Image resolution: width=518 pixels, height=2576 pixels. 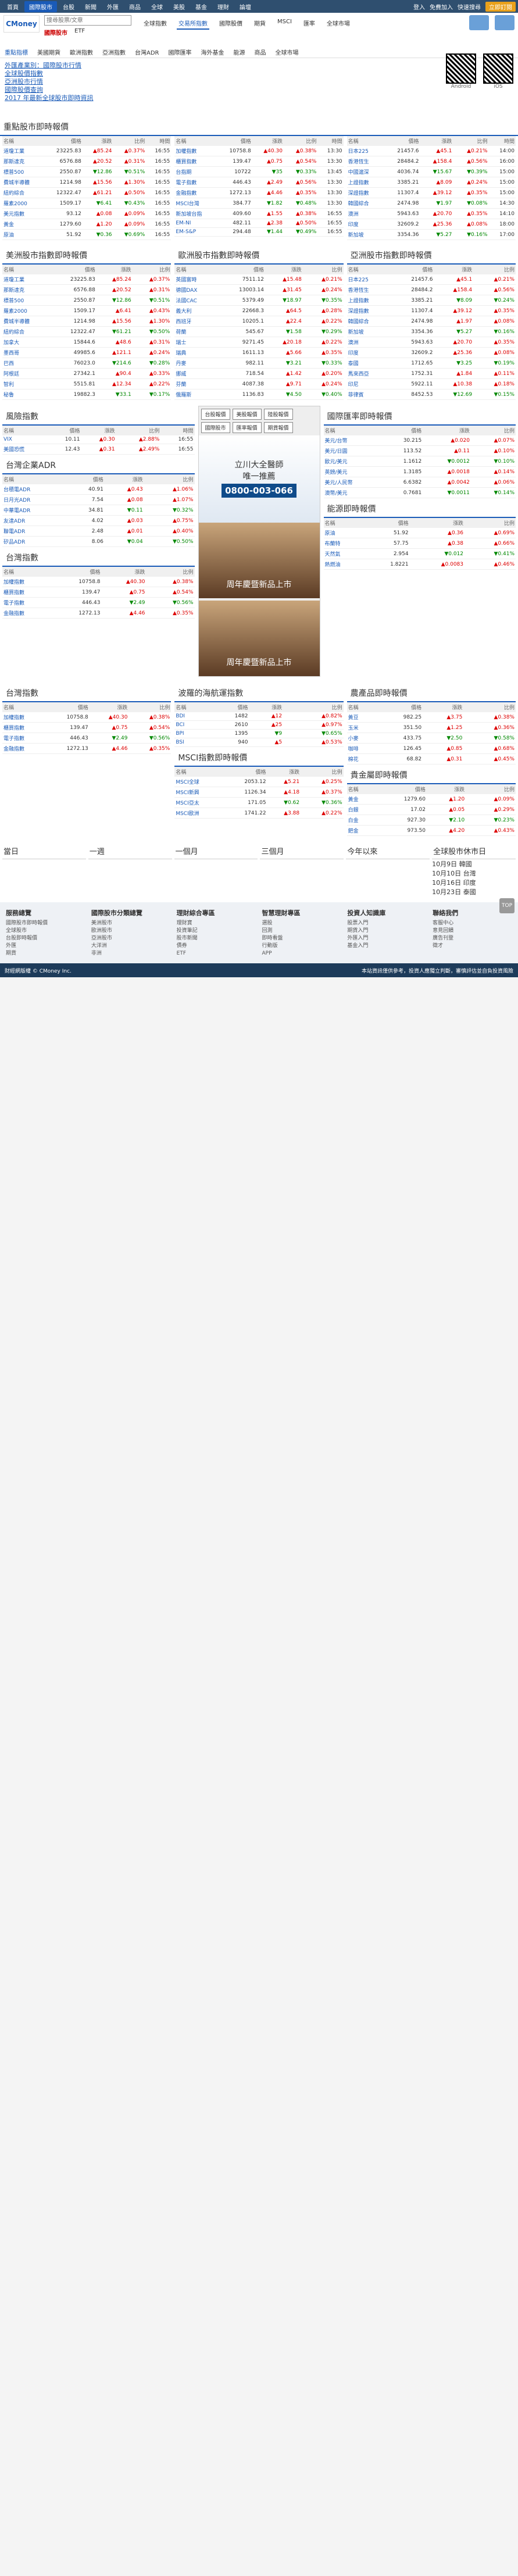 What do you see at coordinates (81, 52) in the screenshot?
I see `sub-nav-item: 歐洲指數` at bounding box center [81, 52].